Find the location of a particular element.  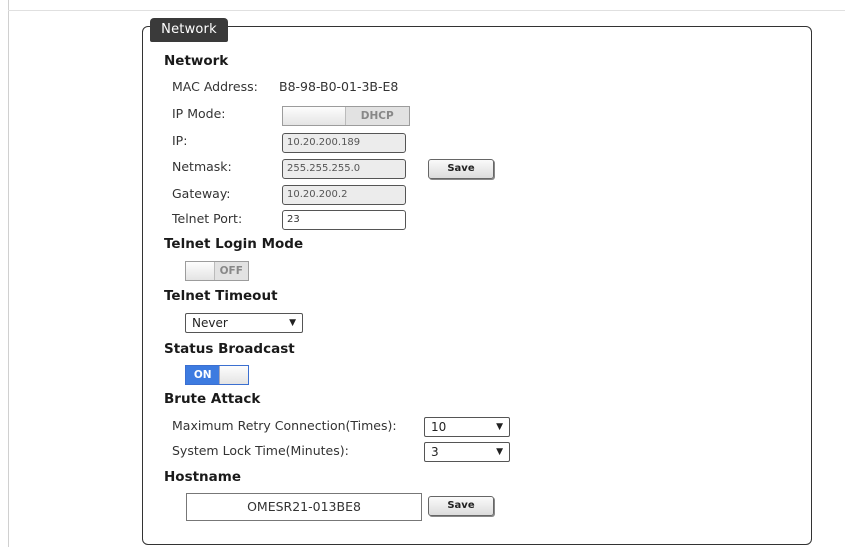

ip-field: 10.20.200.189 is located at coordinates (344, 143).